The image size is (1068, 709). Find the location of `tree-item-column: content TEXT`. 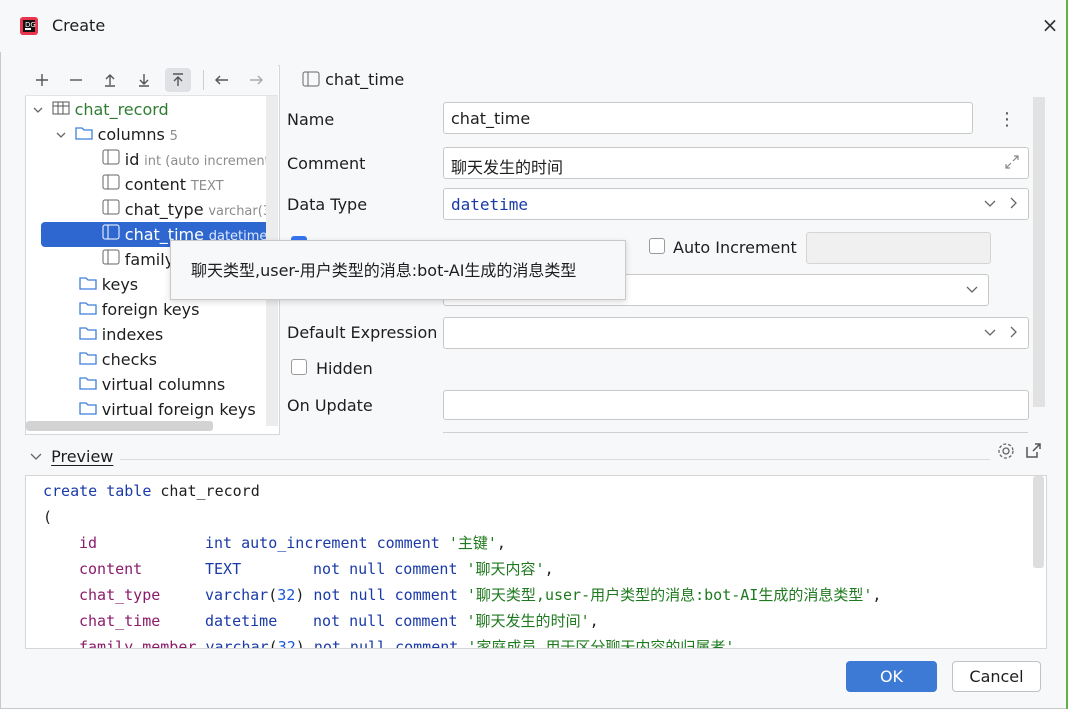

tree-item-column: content TEXT is located at coordinates (163, 184).